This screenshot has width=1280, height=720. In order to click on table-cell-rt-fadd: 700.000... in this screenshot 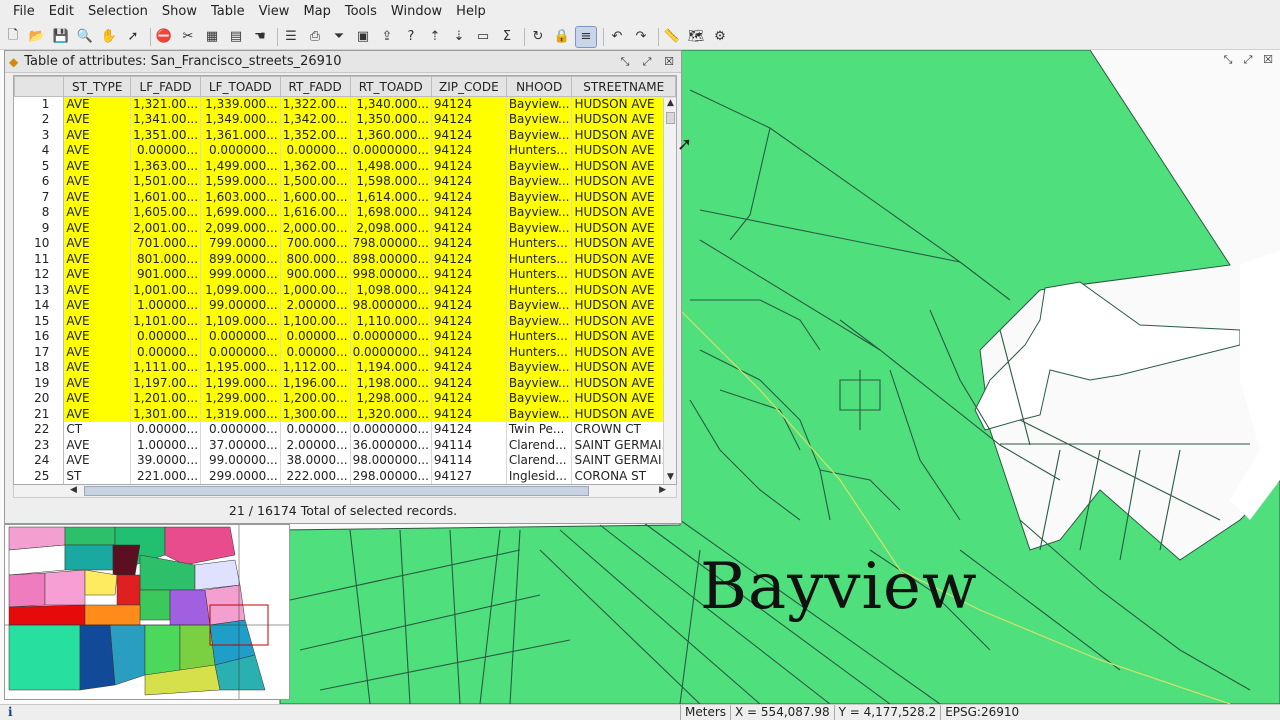, I will do `click(315, 244)`.